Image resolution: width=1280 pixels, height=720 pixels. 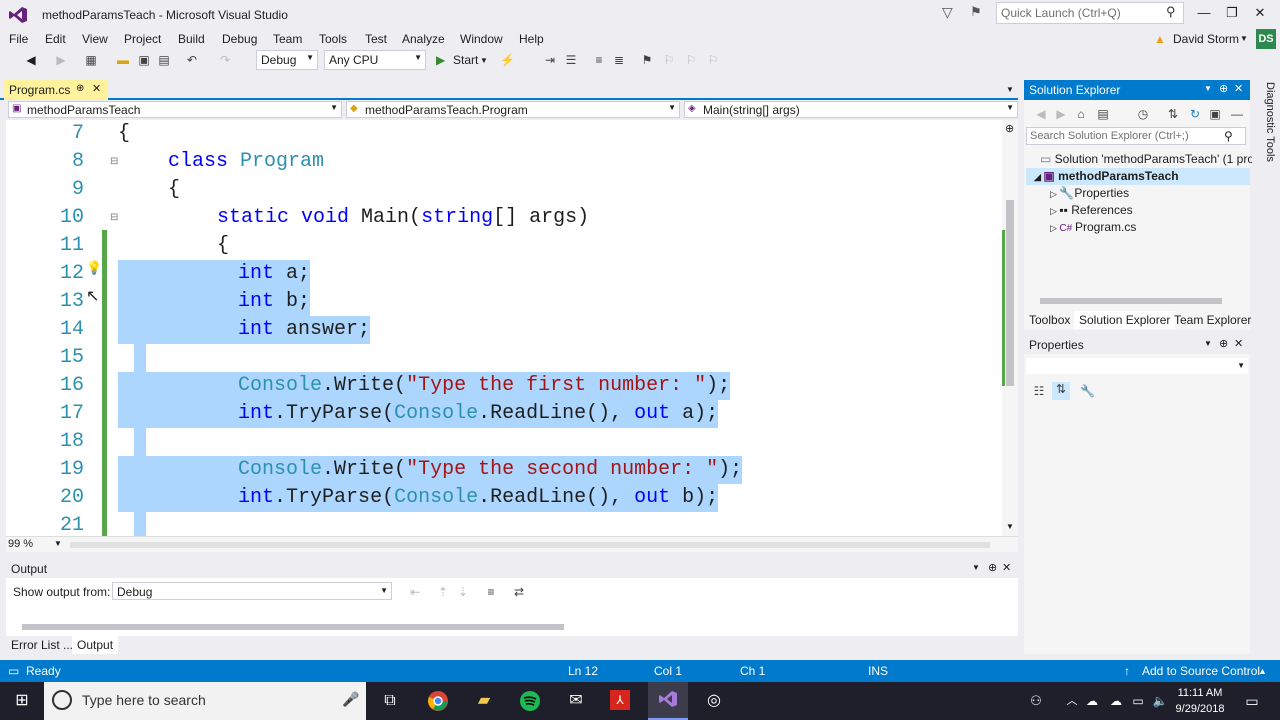 I want to click on menu-build: Build, so click(x=191, y=39).